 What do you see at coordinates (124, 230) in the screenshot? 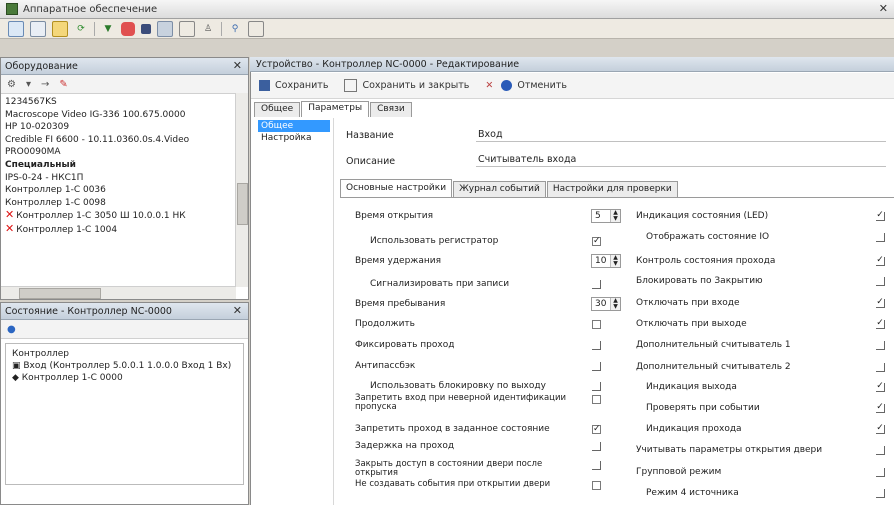
I see `tree-node: ✕ Контроллер 1-С 1004` at bounding box center [124, 230].